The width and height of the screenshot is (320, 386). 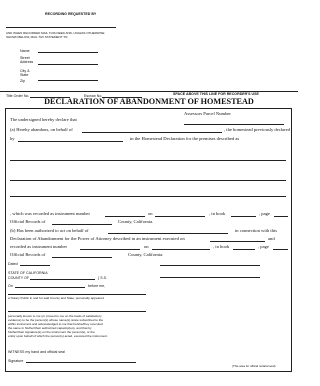 I want to click on by-line, so click(x=70, y=141).